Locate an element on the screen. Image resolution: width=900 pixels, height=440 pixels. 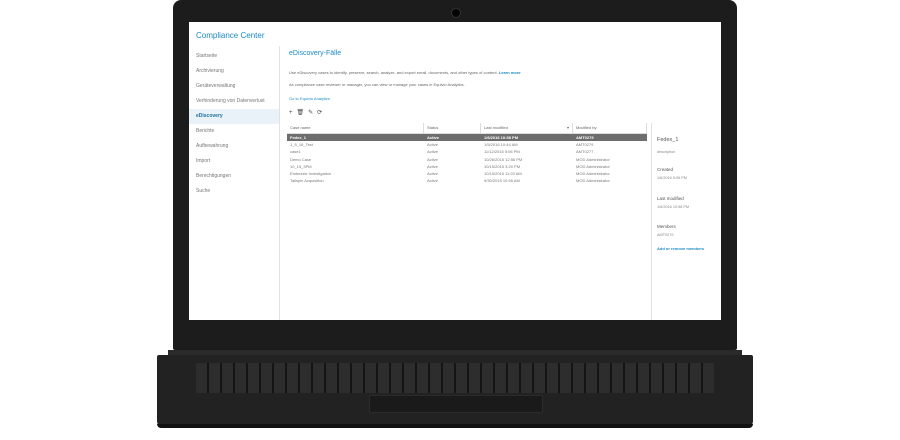
details-last-modified-value: 1/6/2016 10:58 PM is located at coordinates (673, 207).